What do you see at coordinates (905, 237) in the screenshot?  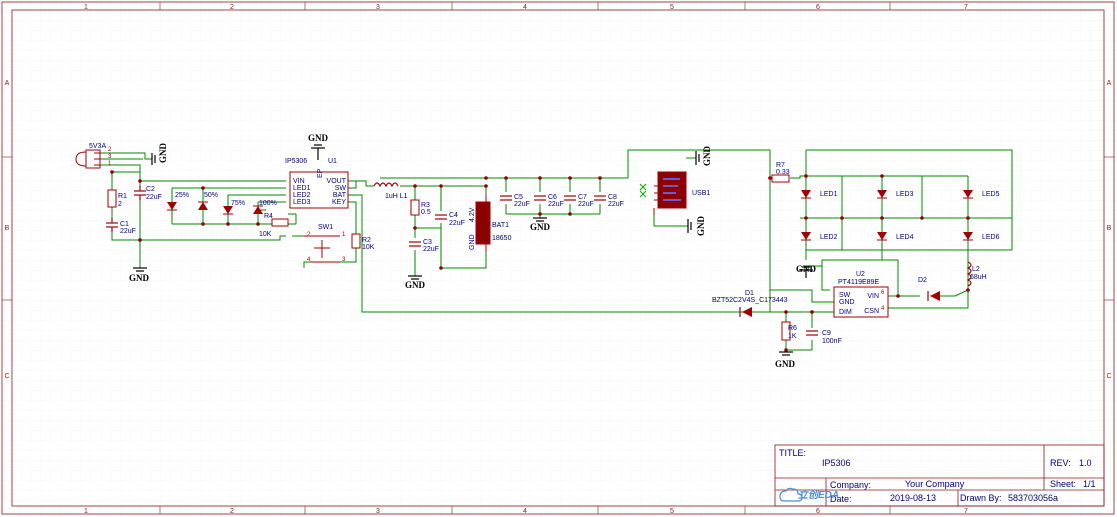 I see `led4-ref: LED4` at bounding box center [905, 237].